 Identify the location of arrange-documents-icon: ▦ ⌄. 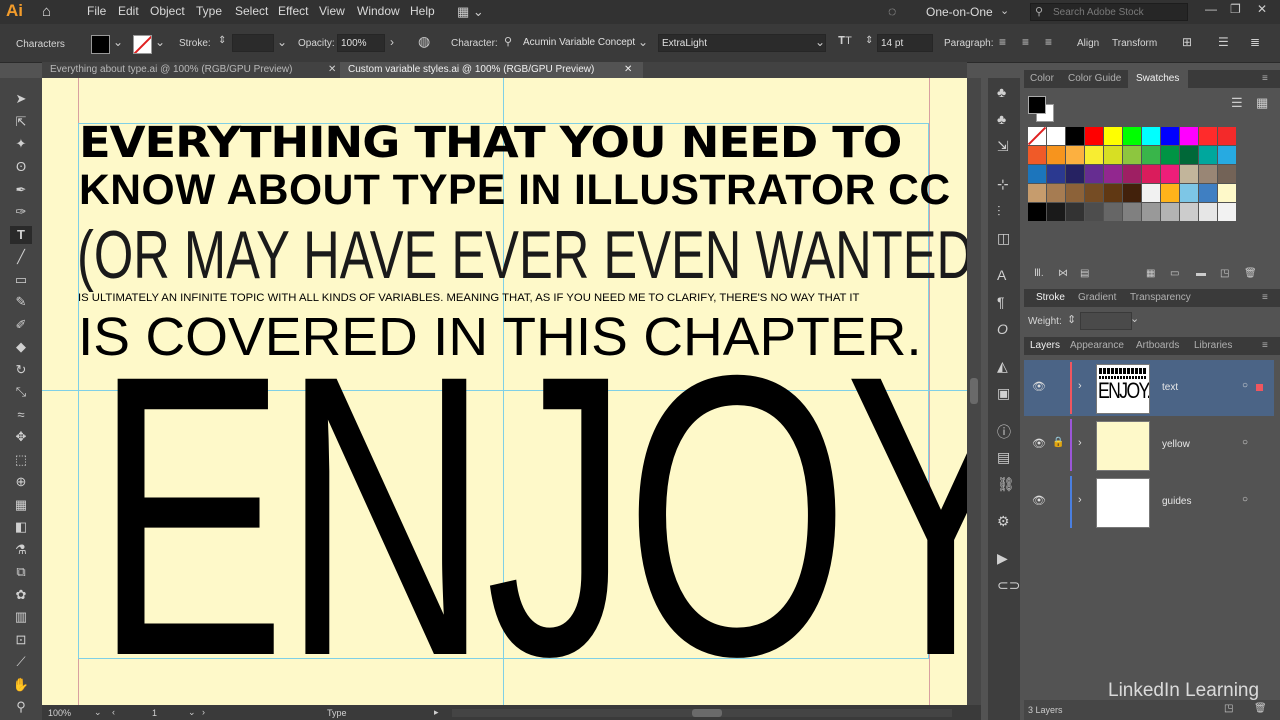
(470, 12).